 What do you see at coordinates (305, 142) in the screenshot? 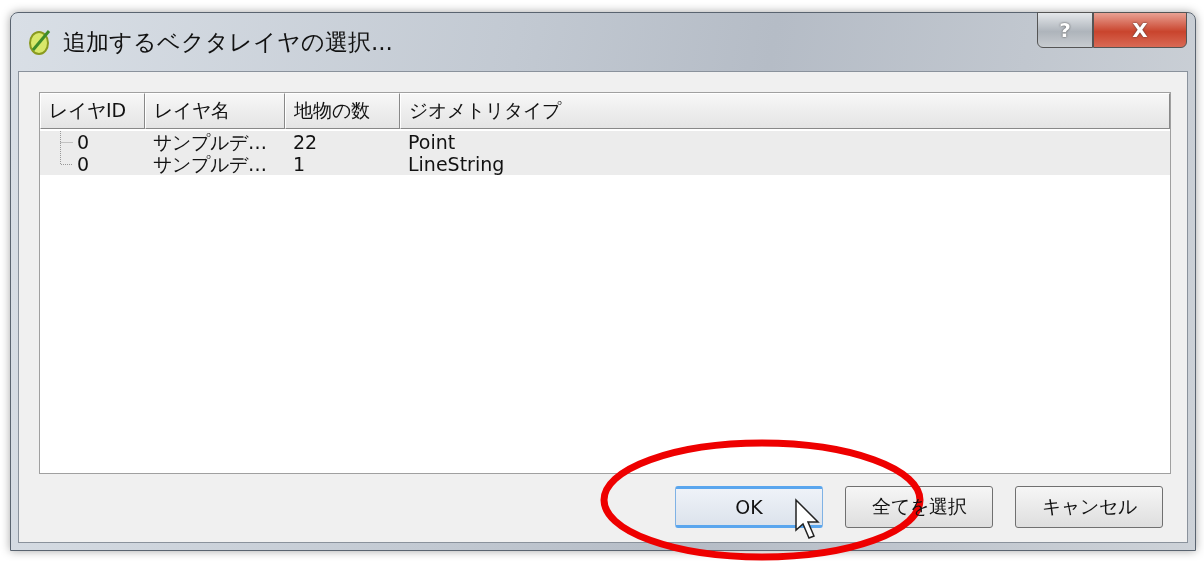
I see `table-cell-text: 22` at bounding box center [305, 142].